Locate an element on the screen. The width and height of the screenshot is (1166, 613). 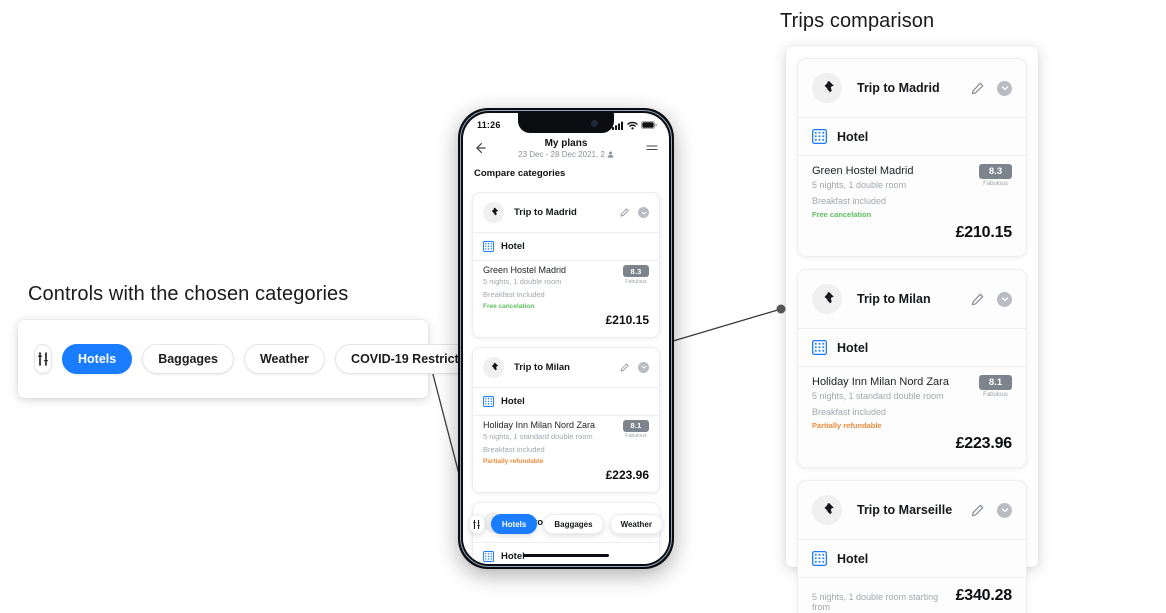
rating-score: 8.3 is located at coordinates (636, 271).